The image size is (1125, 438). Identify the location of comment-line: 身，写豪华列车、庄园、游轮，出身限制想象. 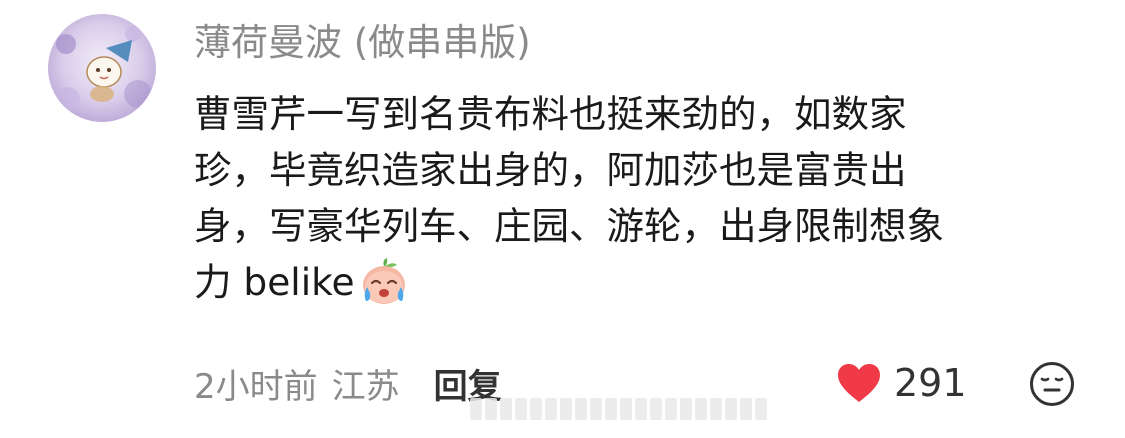
(569, 226).